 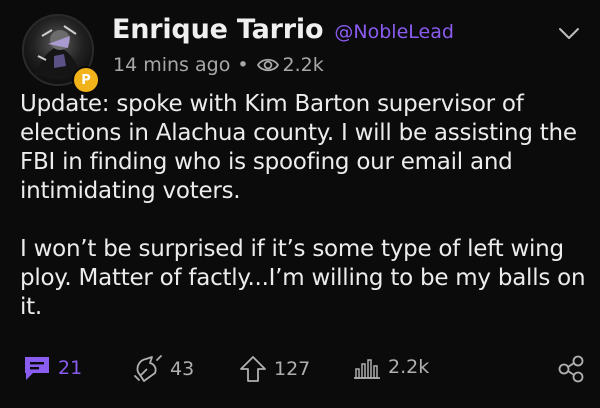 What do you see at coordinates (37, 368) in the screenshot?
I see `comment-icon` at bounding box center [37, 368].